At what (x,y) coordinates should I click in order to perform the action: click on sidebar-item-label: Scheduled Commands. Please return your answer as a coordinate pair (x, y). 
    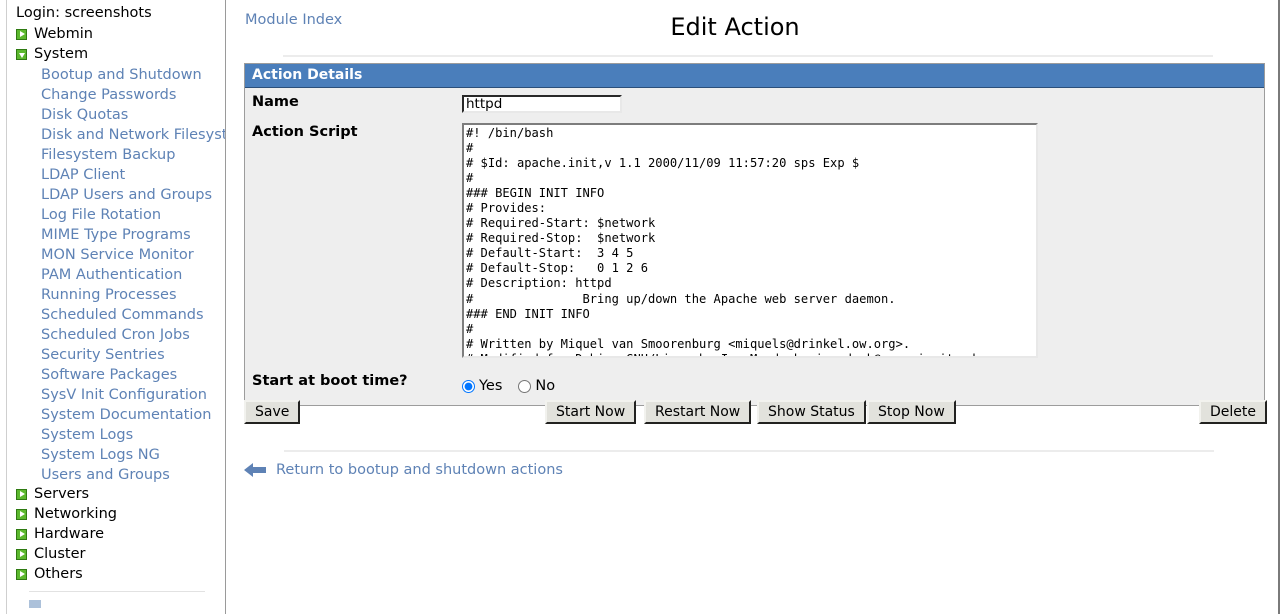
    Looking at the image, I should click on (122, 315).